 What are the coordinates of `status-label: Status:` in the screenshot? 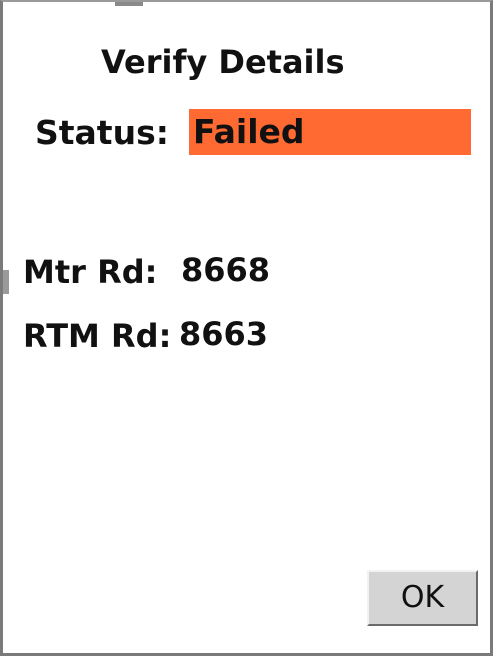 It's located at (102, 132).